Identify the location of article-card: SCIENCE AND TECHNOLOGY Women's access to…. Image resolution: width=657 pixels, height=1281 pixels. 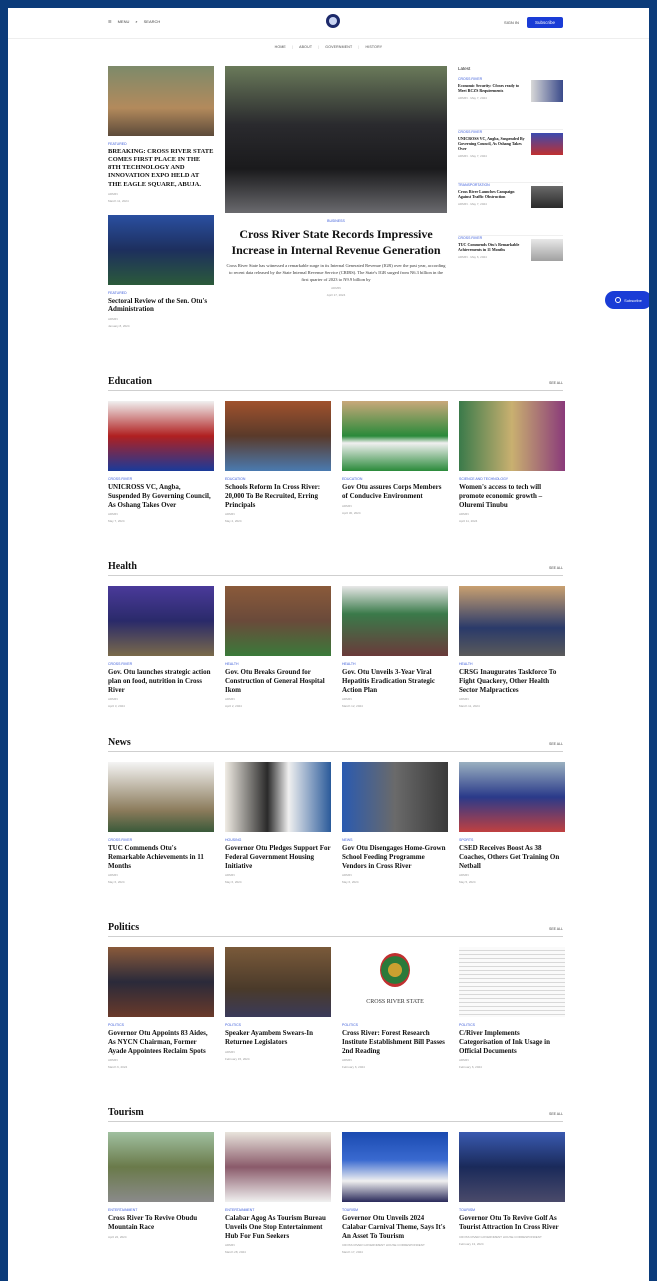
(512, 462).